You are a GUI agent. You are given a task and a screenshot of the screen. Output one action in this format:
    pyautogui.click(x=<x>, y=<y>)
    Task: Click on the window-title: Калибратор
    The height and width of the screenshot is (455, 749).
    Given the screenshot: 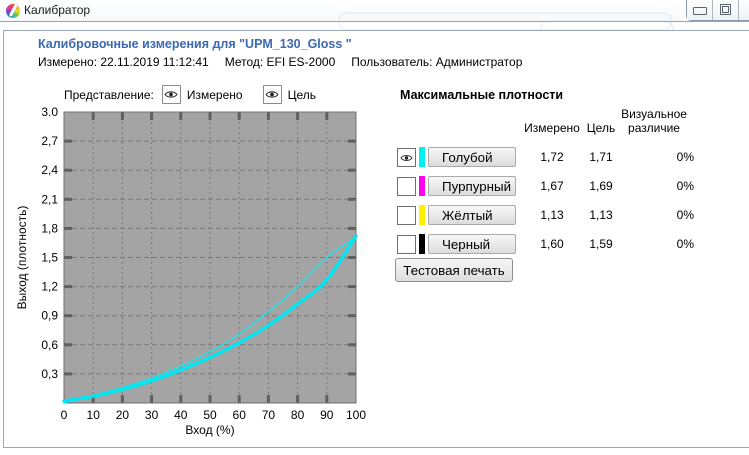 What is the action you would take?
    pyautogui.click(x=57, y=10)
    